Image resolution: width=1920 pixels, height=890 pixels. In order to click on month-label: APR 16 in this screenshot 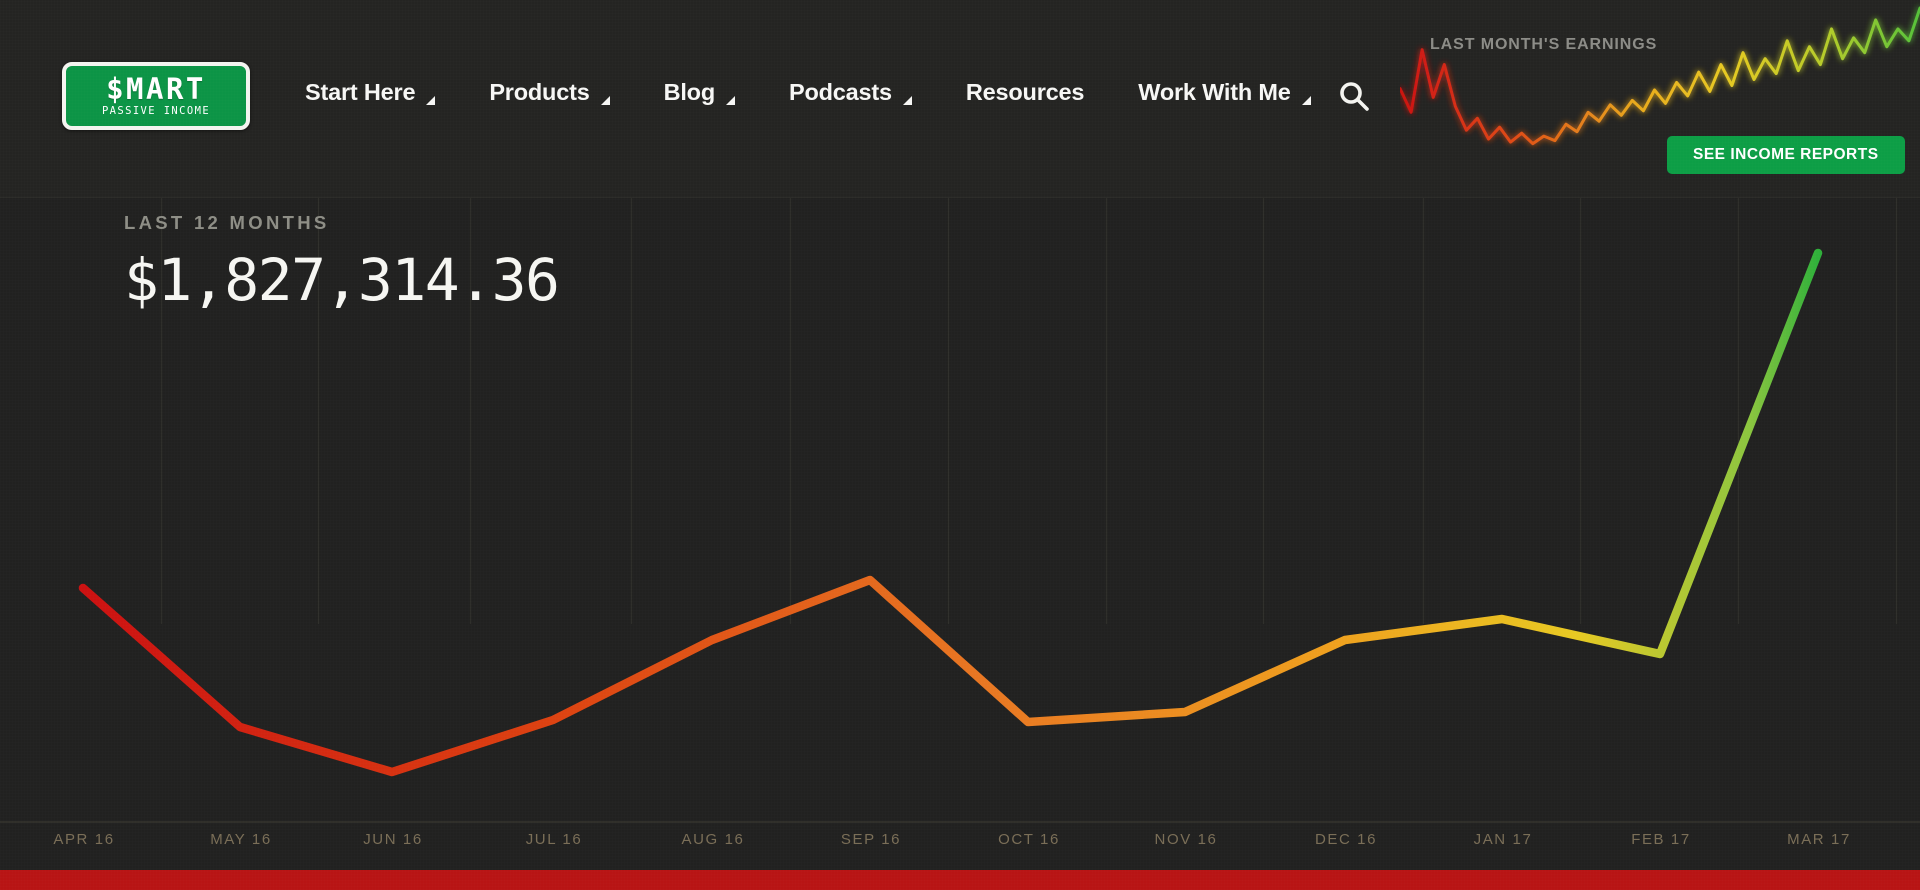, I will do `click(84, 839)`.